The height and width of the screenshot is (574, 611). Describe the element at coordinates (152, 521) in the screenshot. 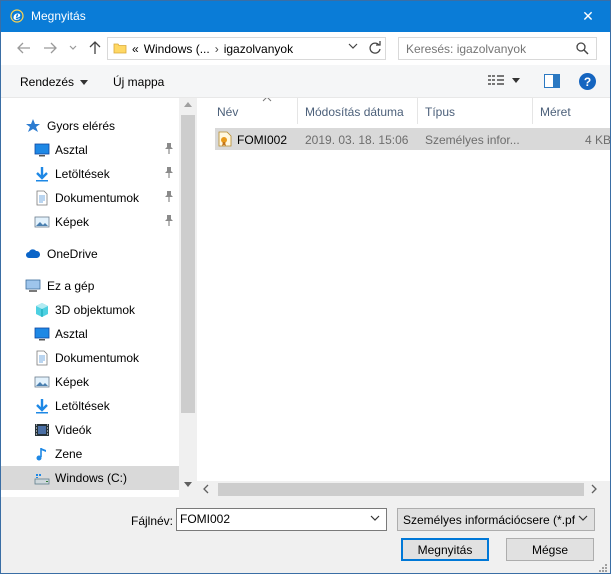

I see `filename-label: Fájlnév:` at that location.